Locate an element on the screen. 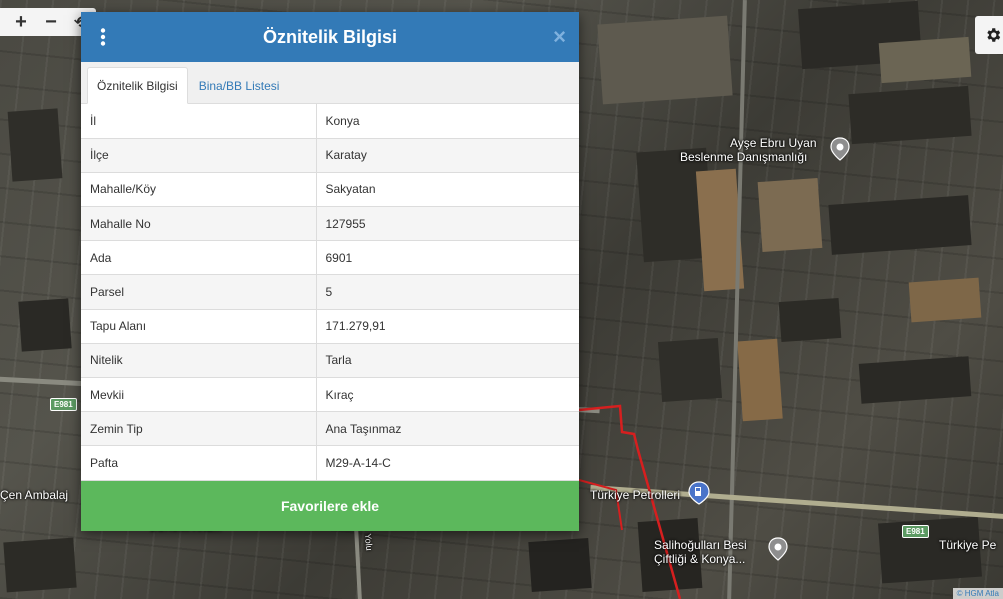 This screenshot has height=599, width=1003. attribute-value: 6901 is located at coordinates (447, 258).